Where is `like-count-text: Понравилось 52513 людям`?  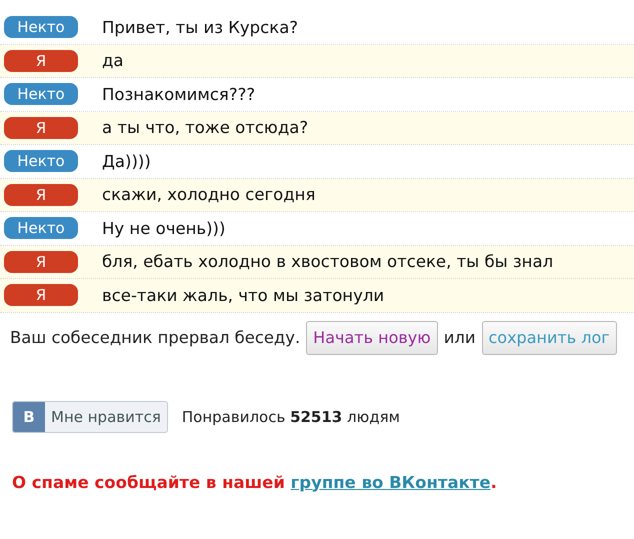
like-count-text: Понравилось 52513 людям is located at coordinates (291, 417).